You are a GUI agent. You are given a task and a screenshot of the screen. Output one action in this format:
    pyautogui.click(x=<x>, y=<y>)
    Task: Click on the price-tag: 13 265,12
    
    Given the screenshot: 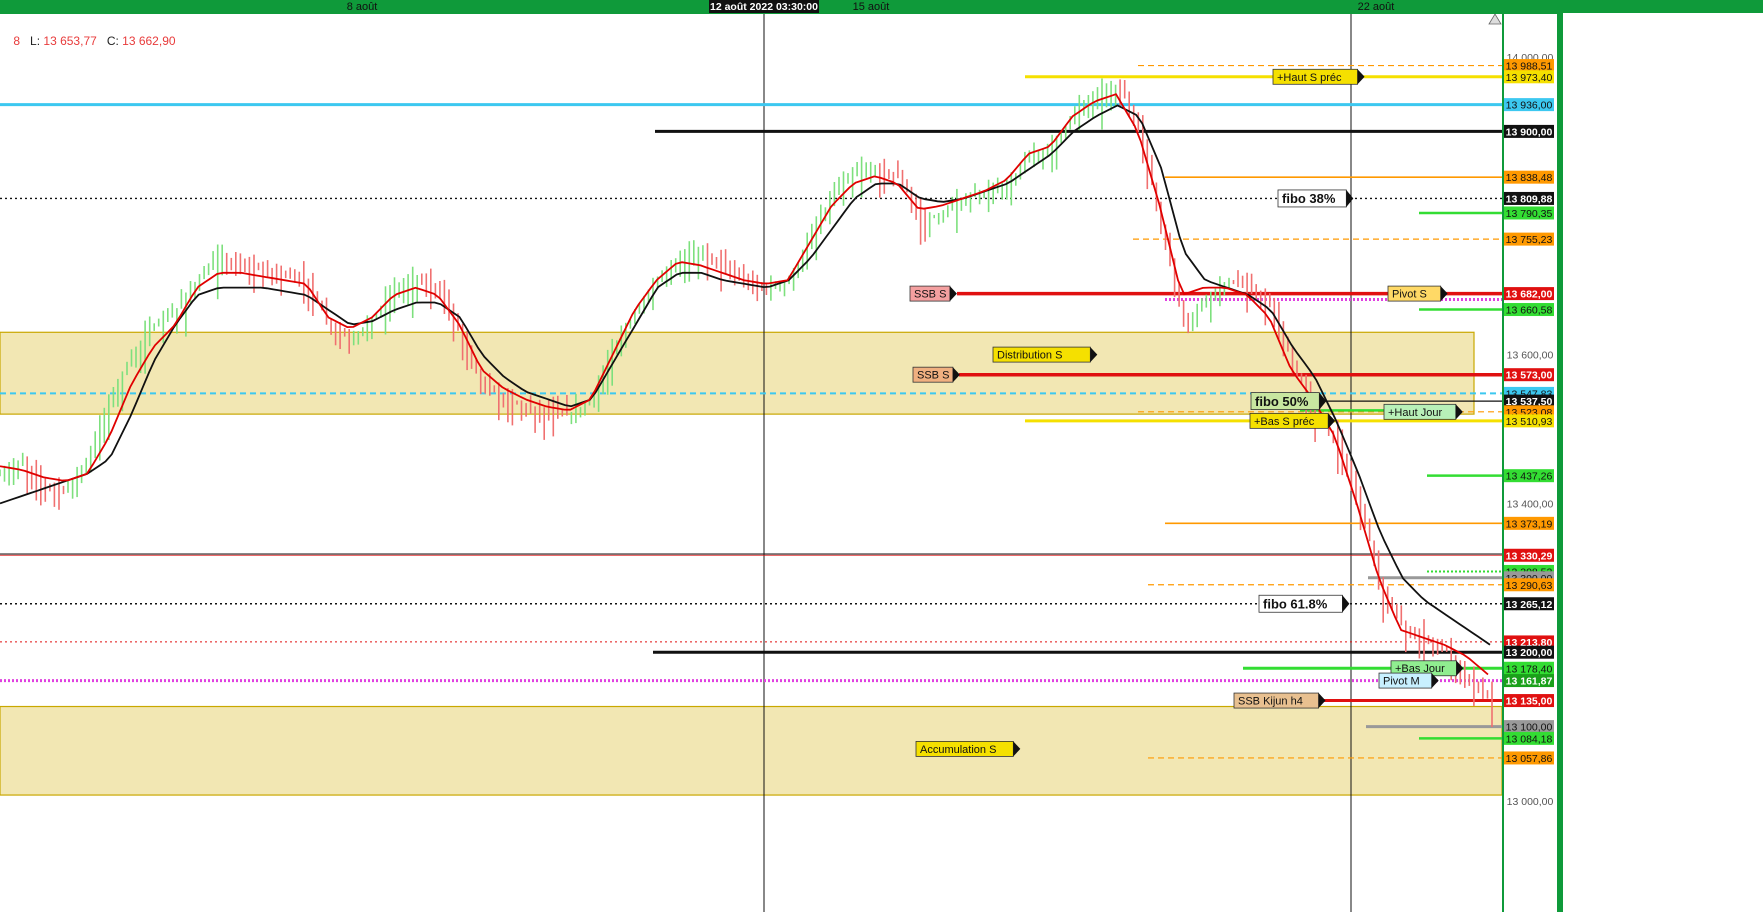 What is the action you would take?
    pyautogui.click(x=1529, y=604)
    